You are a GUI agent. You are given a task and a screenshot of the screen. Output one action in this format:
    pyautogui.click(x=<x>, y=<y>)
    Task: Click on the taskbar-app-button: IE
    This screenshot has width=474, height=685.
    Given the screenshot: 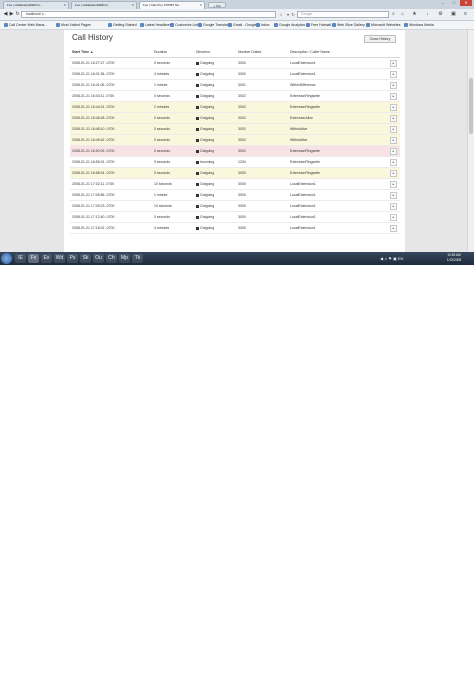 What is the action you would take?
    pyautogui.click(x=20, y=258)
    